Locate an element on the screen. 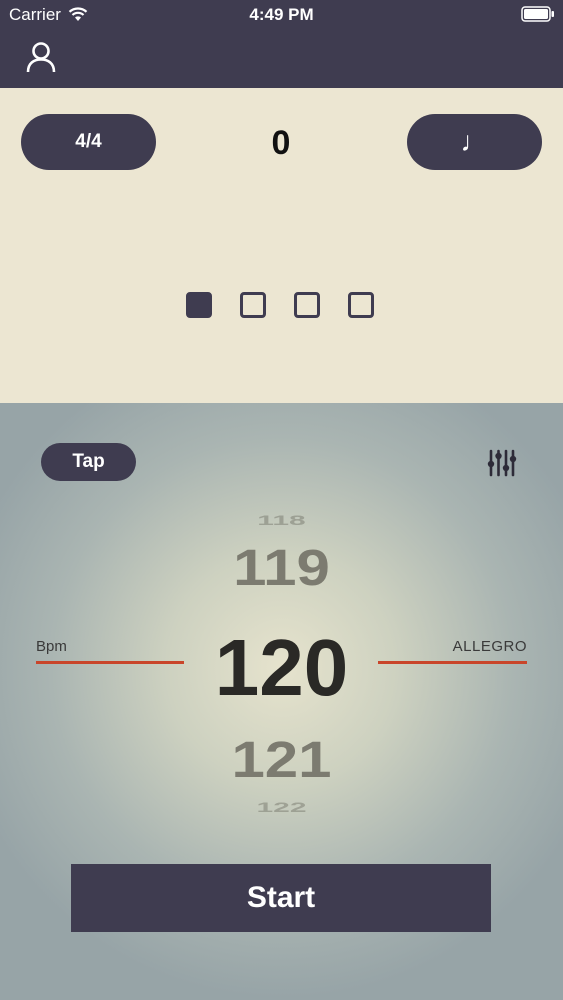 This screenshot has height=1000, width=563. bpm-option: 118 is located at coordinates (281, 521).